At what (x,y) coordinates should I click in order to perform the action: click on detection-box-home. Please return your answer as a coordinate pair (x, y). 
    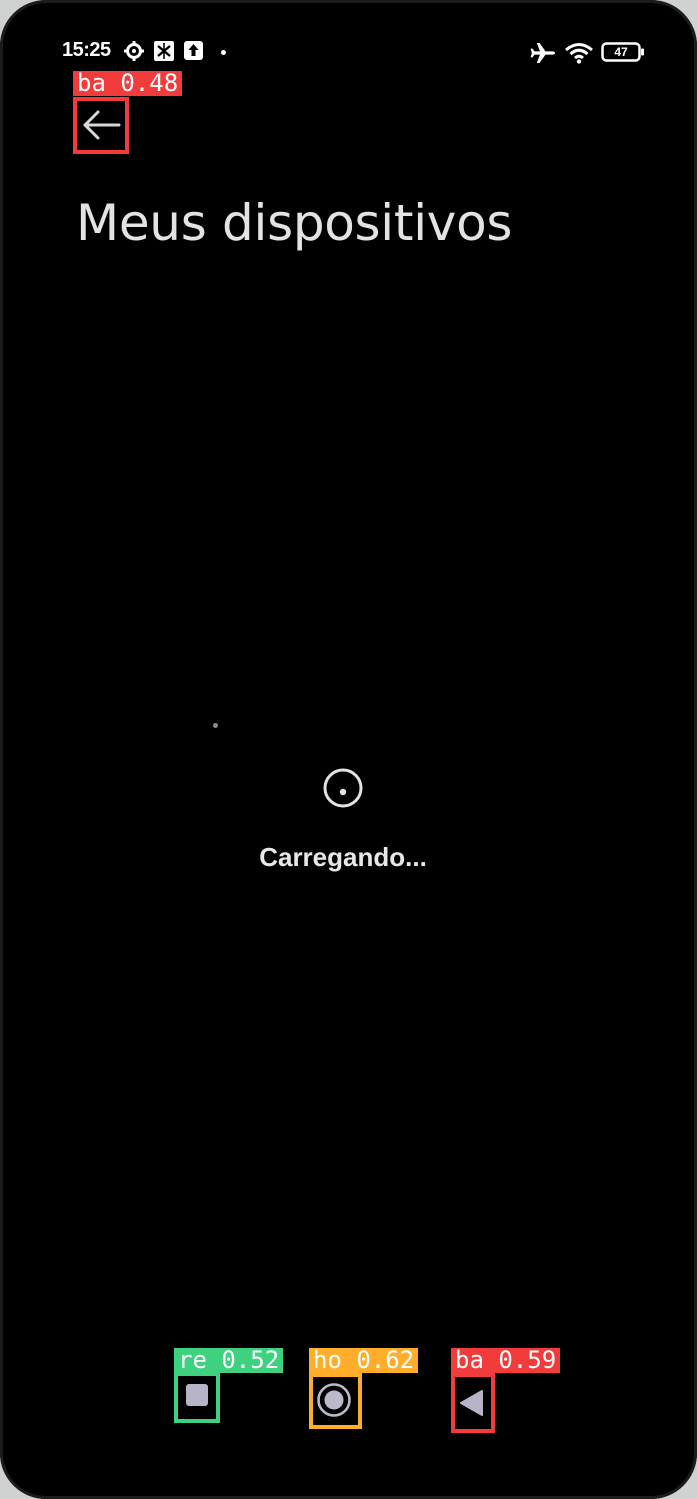
    Looking at the image, I should click on (335, 1401).